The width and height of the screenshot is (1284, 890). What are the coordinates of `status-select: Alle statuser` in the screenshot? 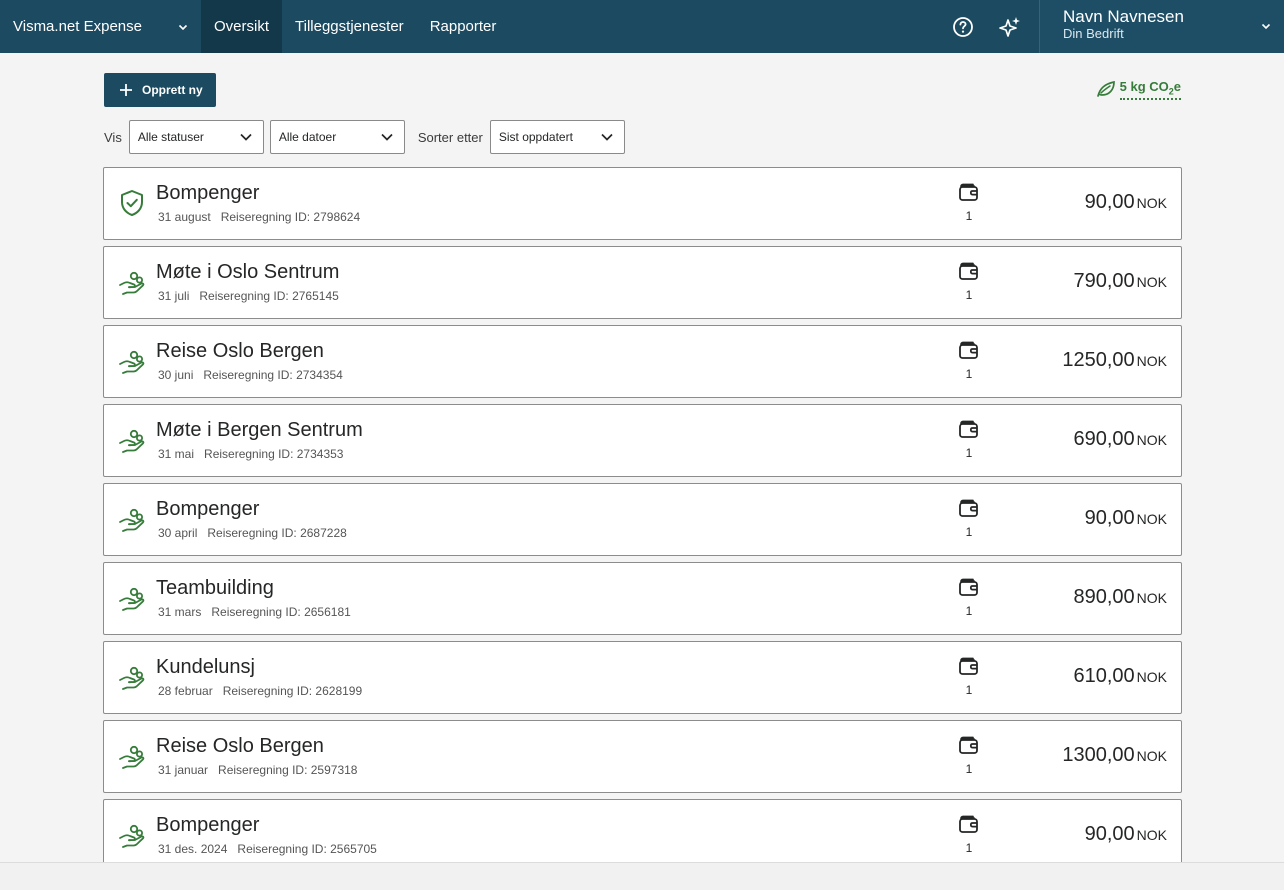 It's located at (196, 137).